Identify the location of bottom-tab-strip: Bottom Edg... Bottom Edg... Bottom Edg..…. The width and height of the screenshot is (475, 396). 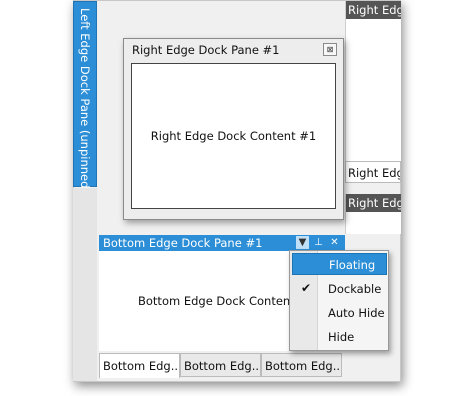
(220, 365).